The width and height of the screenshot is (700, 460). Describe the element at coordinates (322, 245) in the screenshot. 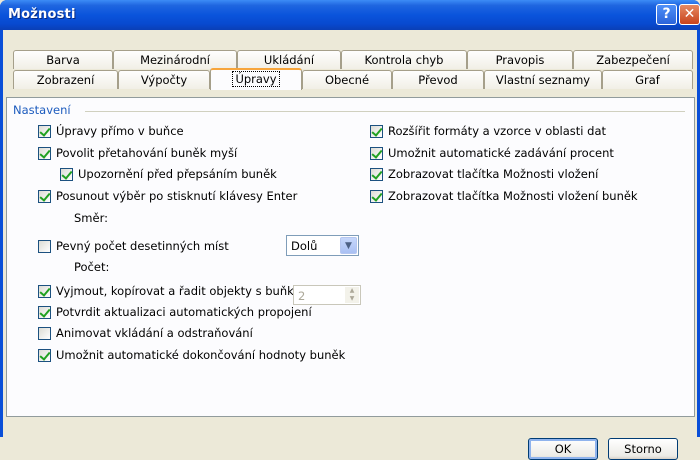

I see `direction-select: Dolů ▼` at that location.